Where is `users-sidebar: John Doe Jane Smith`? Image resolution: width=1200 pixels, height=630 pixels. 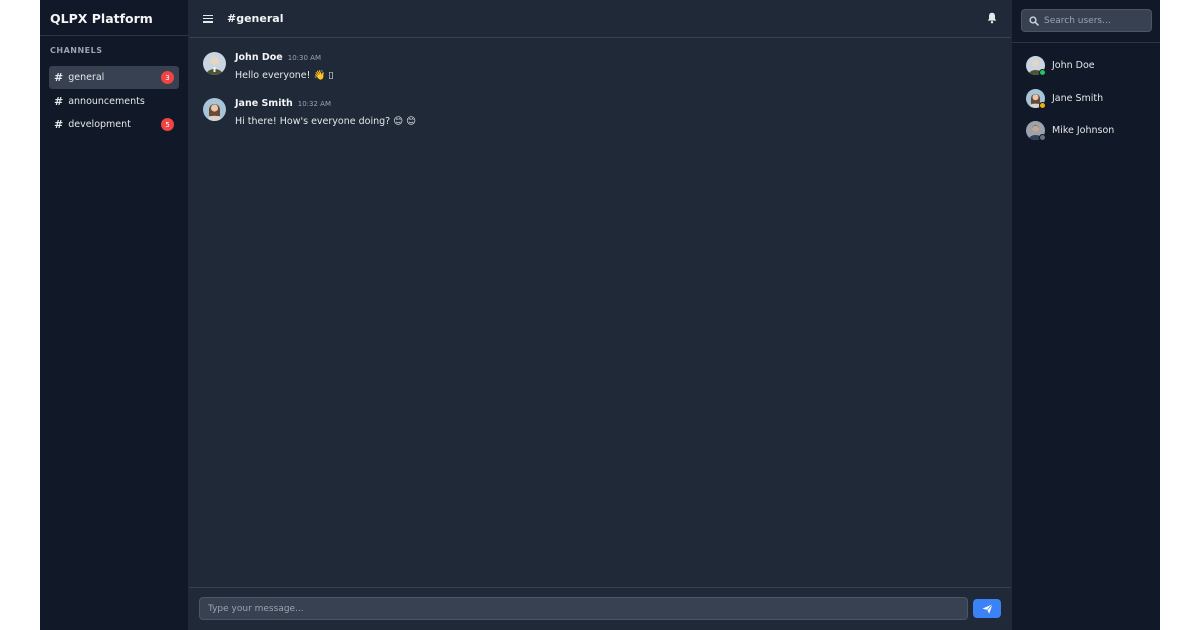
users-sidebar: John Doe Jane Smith is located at coordinates (1085, 315).